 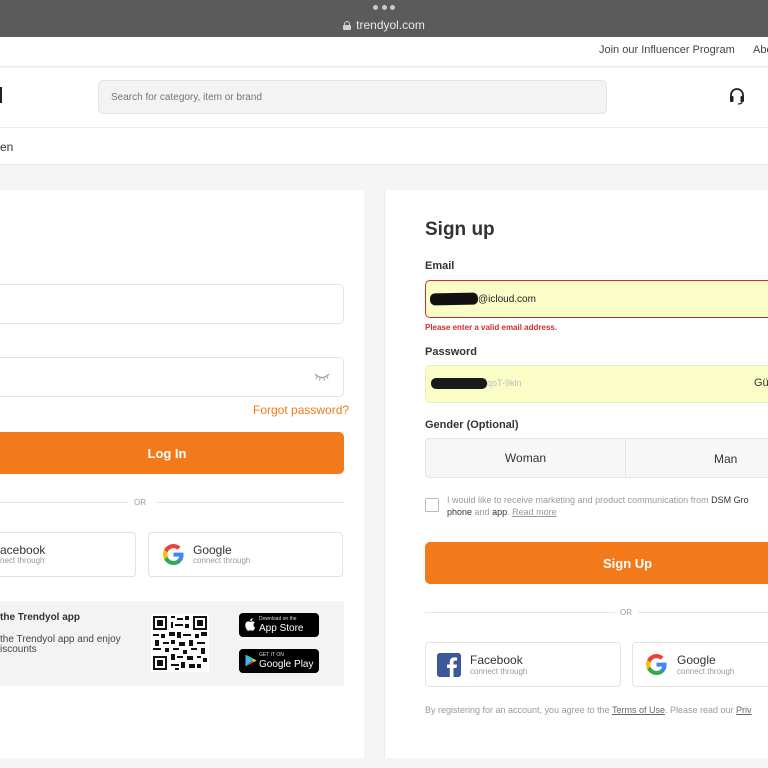 I want to click on consent-app: app, so click(x=500, y=512).